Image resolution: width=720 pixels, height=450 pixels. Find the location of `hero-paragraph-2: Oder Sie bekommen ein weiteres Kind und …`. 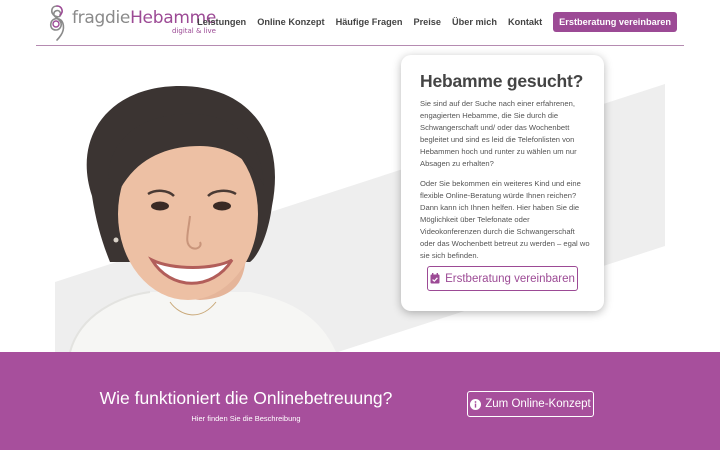

hero-paragraph-2: Oder Sie bekommen ein weiteres Kind und … is located at coordinates (505, 219).